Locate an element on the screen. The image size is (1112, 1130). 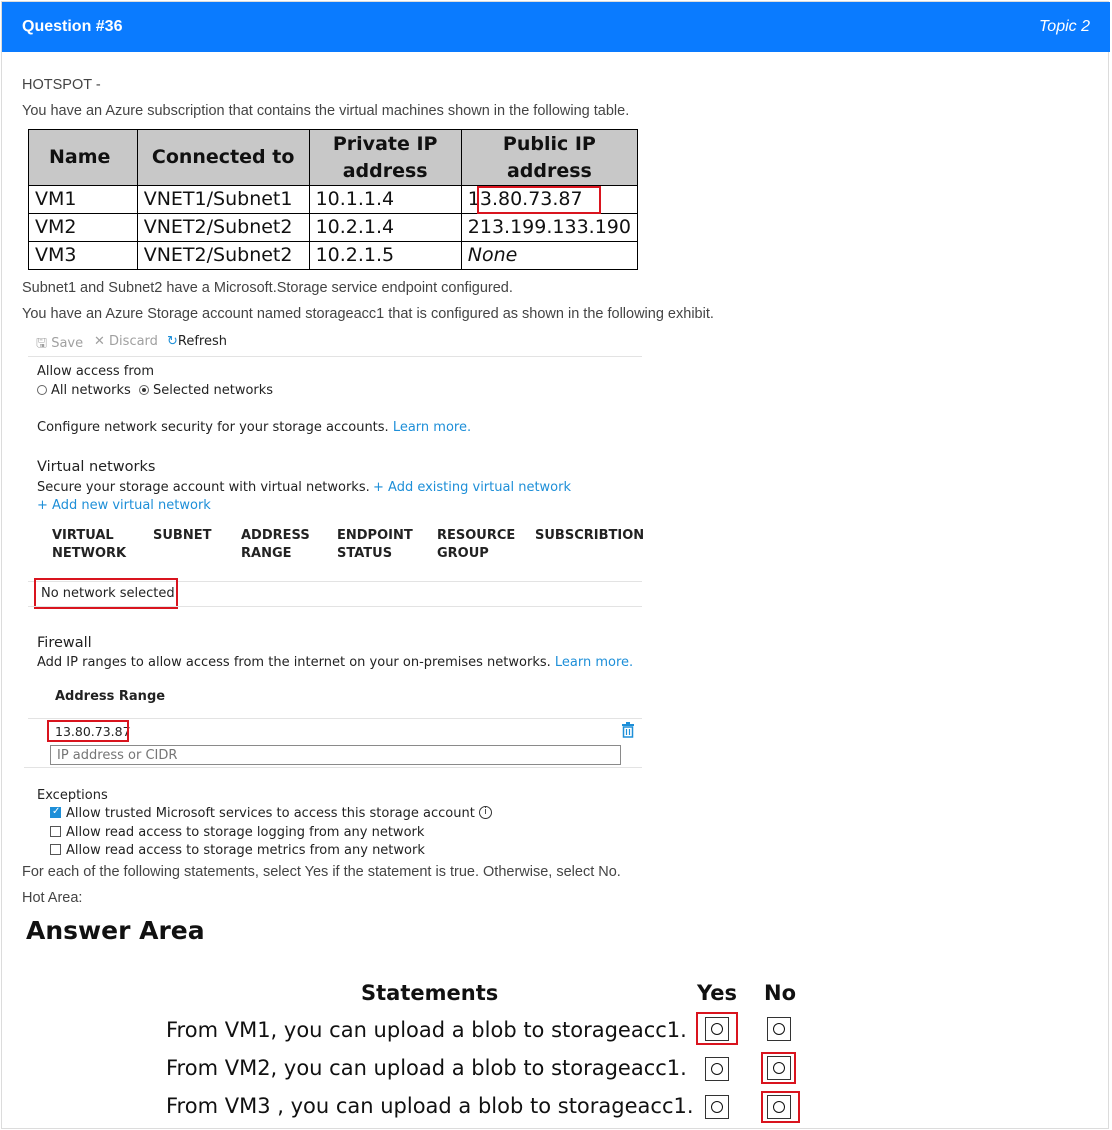
question-header: Question #36 Topic 2 is located at coordinates (556, 27).